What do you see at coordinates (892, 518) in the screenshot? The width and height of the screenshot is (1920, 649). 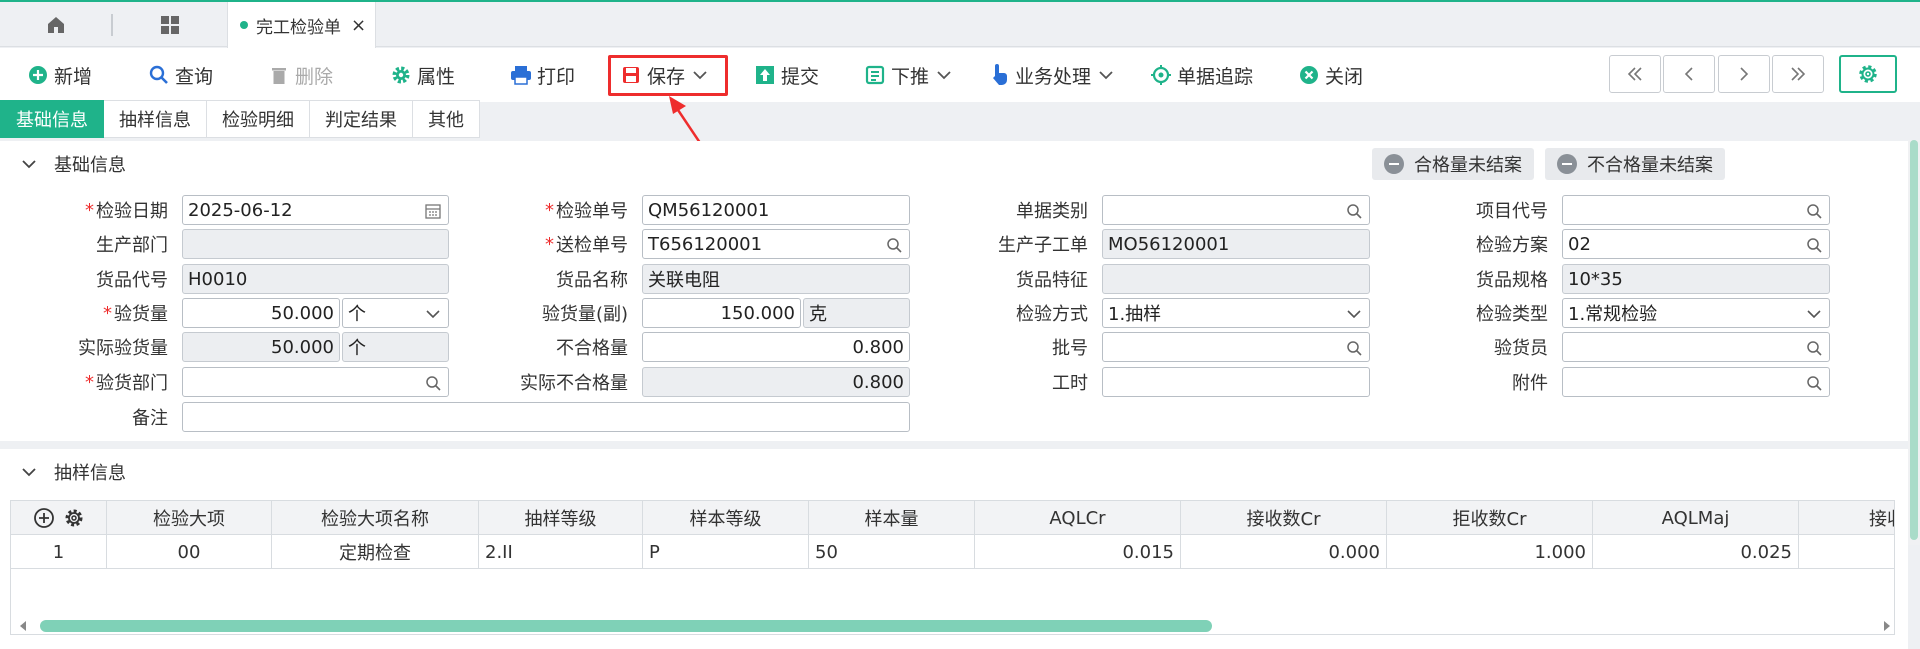 I see `col-header: 样本量` at bounding box center [892, 518].